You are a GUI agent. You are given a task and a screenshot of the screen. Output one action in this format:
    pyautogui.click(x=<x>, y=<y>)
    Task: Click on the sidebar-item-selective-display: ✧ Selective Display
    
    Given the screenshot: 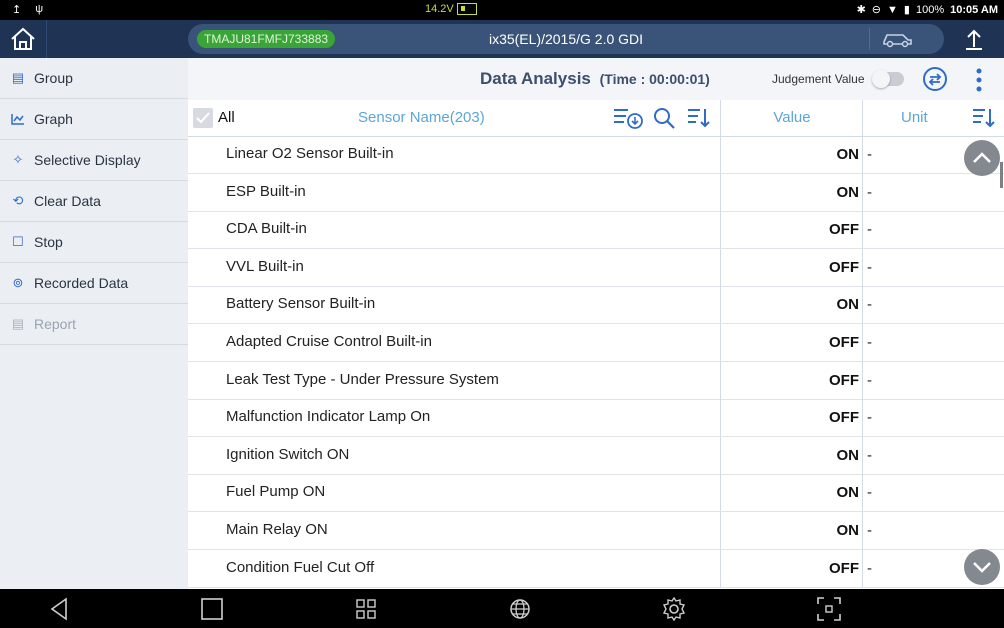 What is the action you would take?
    pyautogui.click(x=94, y=160)
    